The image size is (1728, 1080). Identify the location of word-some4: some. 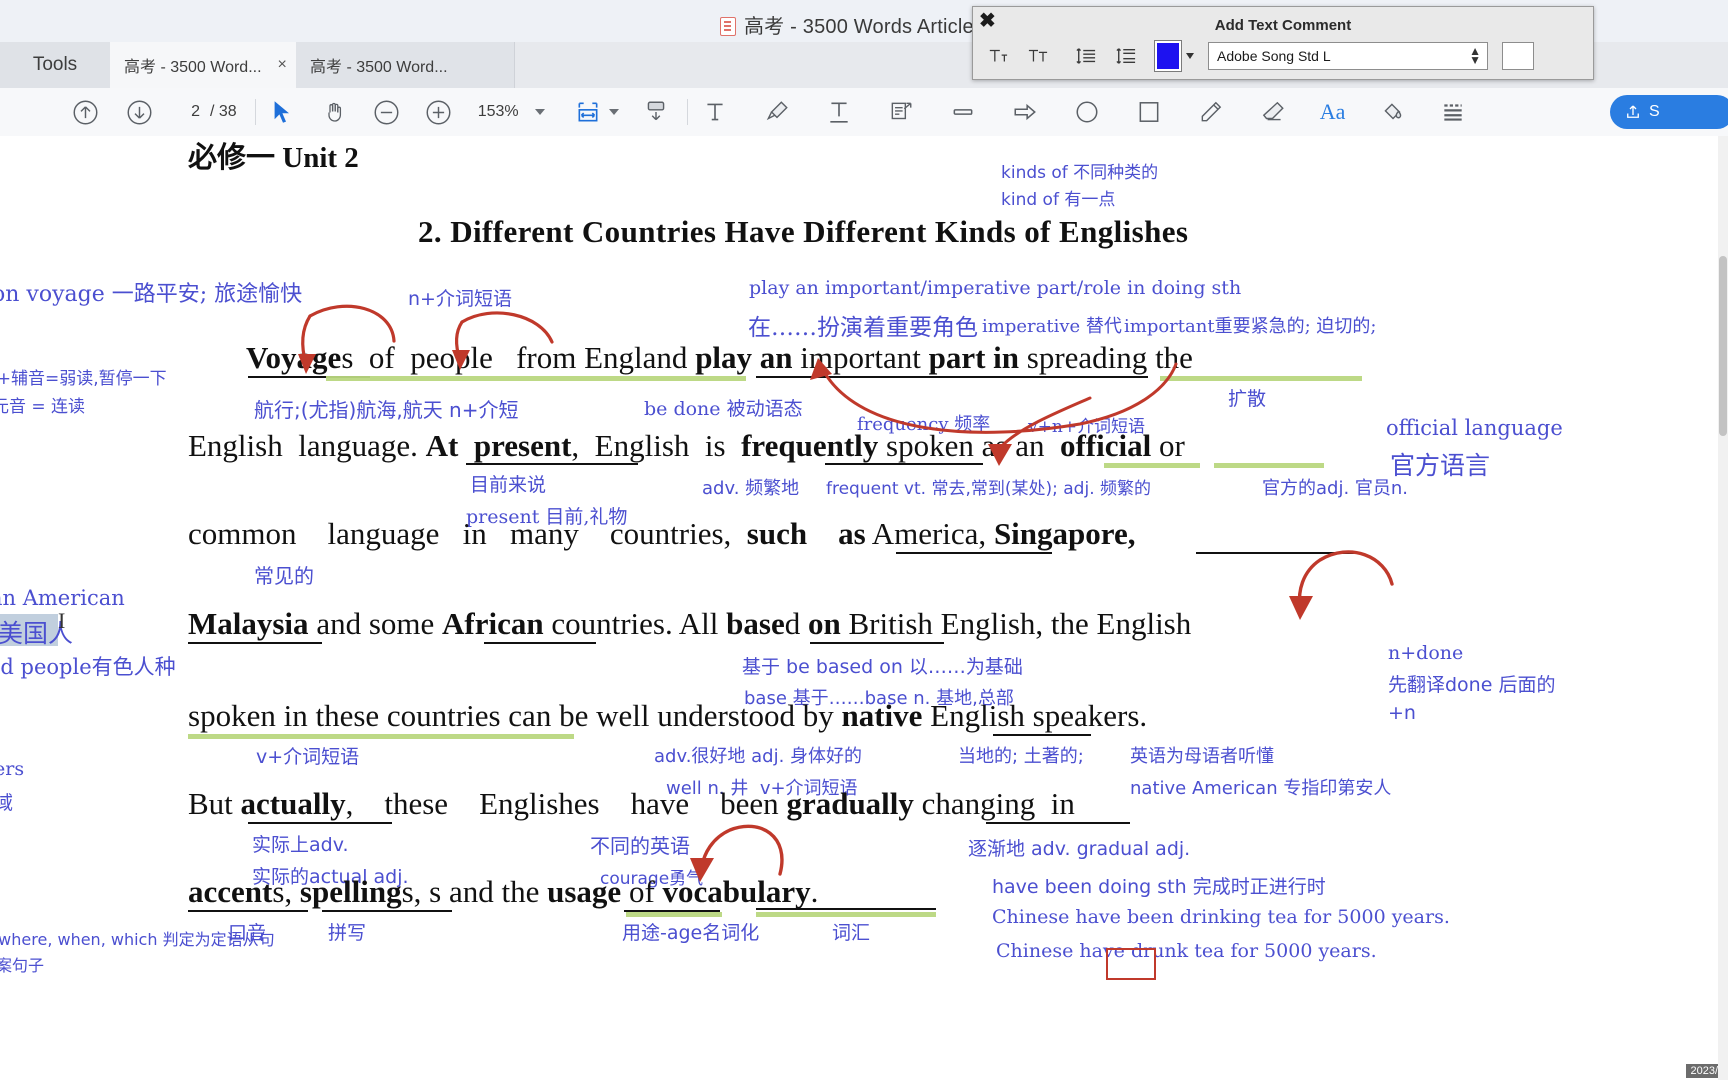
(401, 623).